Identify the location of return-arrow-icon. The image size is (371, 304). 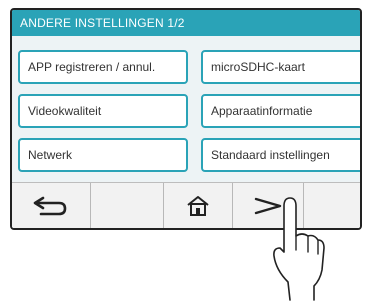
(50, 205).